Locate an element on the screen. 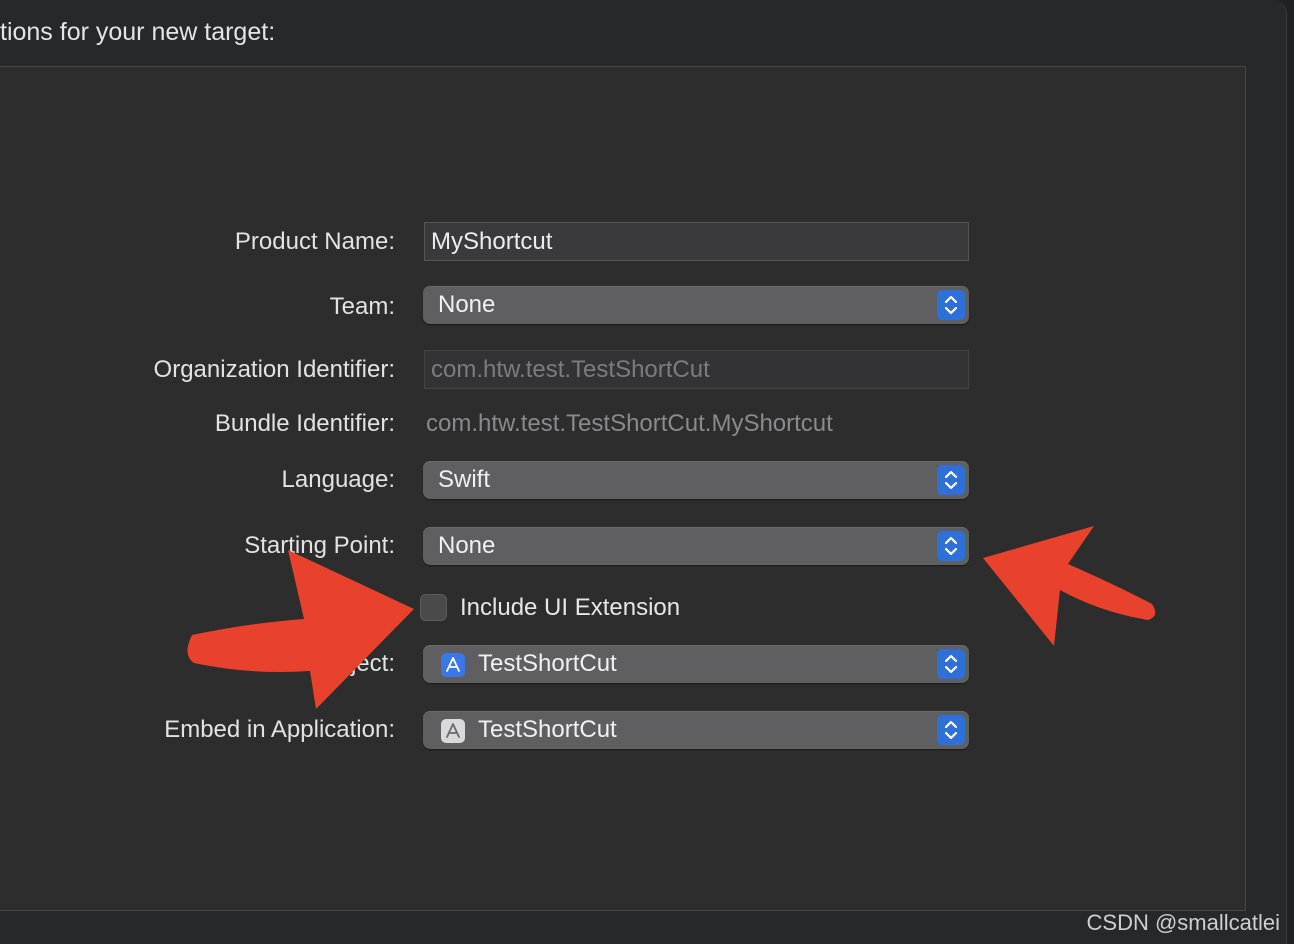  project-popup: TestShortCut is located at coordinates (696, 664).